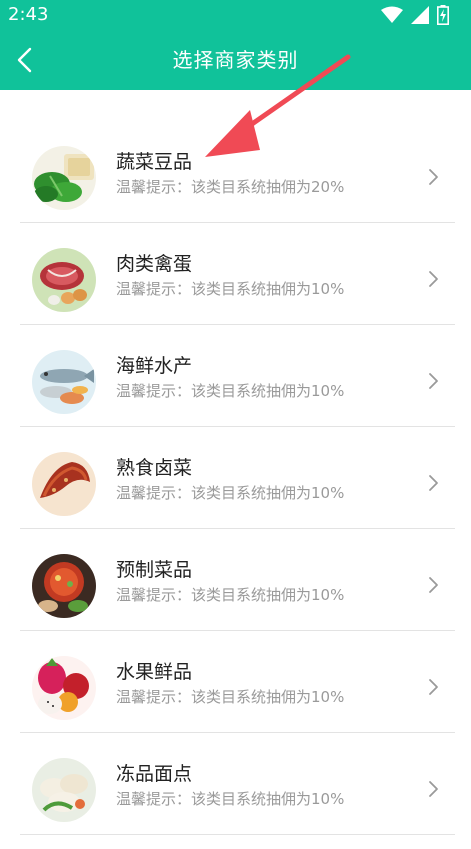 The width and height of the screenshot is (471, 849). Describe the element at coordinates (154, 162) in the screenshot. I see `category-name: 蔬菜豆品` at that location.